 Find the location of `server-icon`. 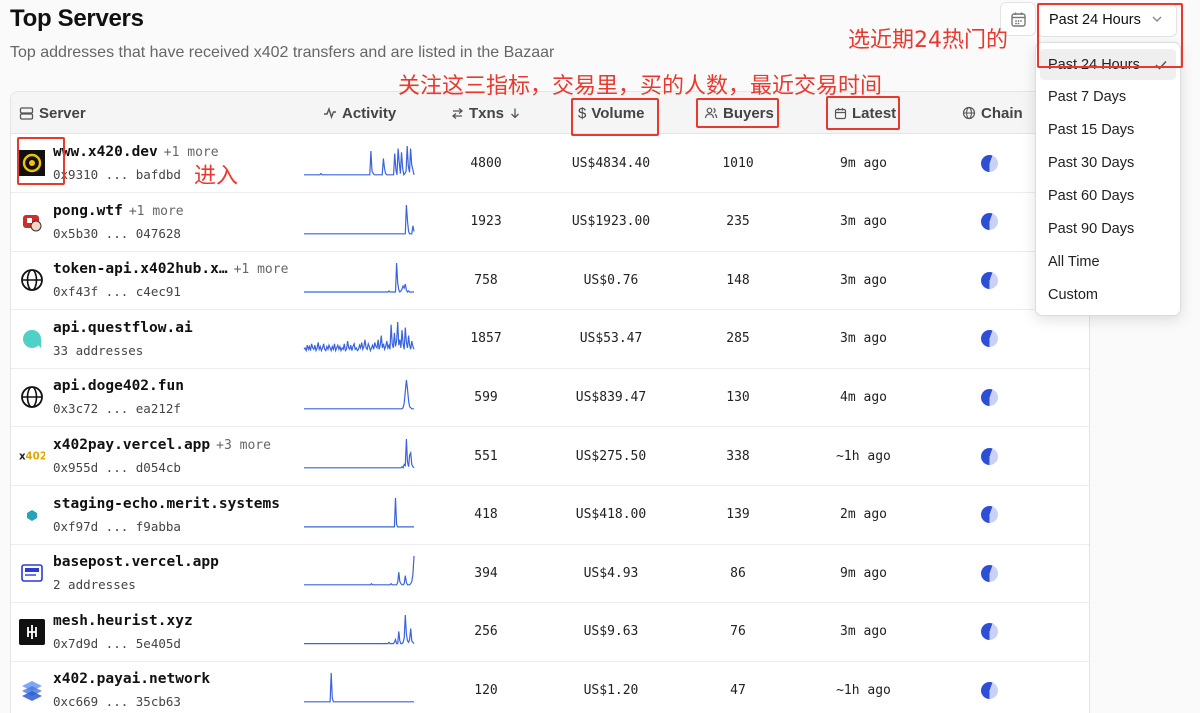

server-icon is located at coordinates (26, 113).